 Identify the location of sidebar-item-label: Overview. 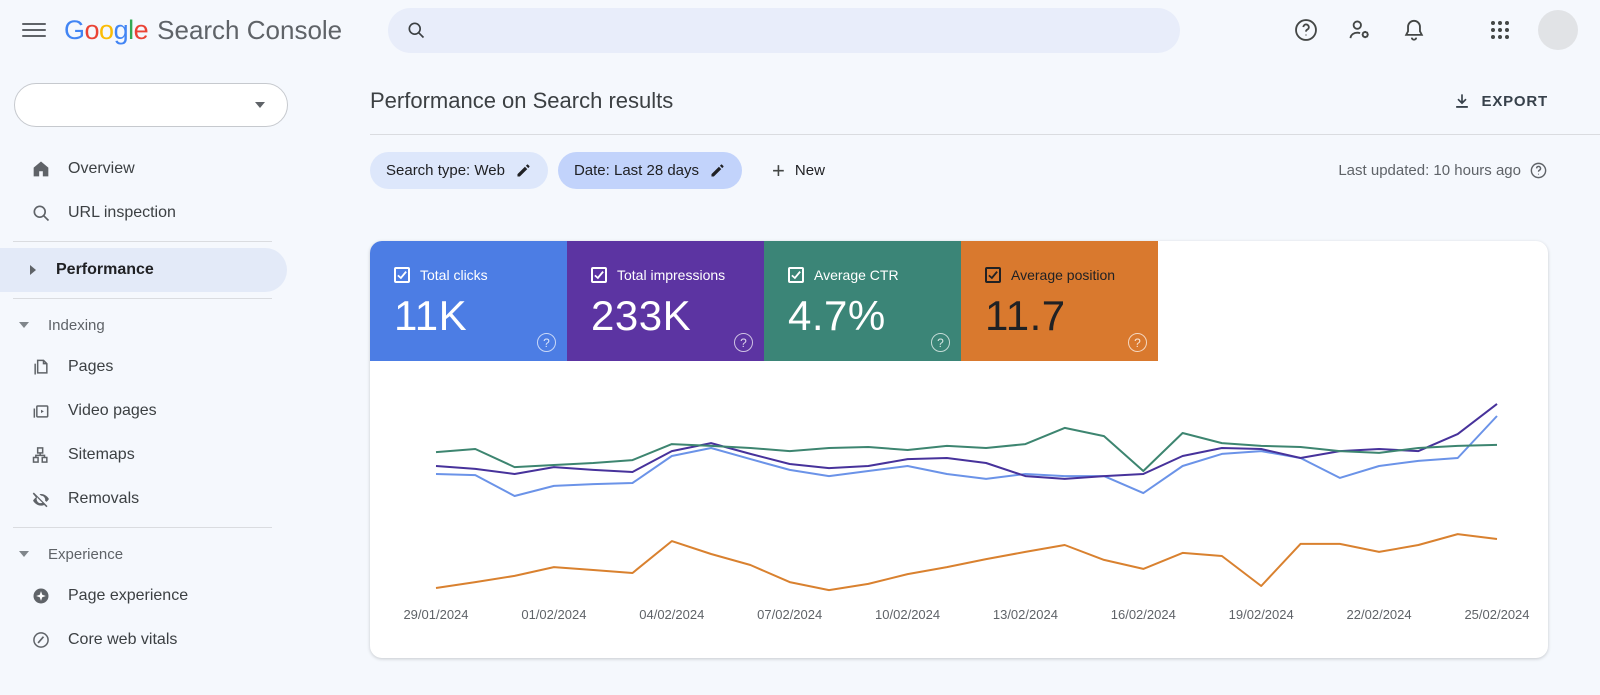
(101, 168).